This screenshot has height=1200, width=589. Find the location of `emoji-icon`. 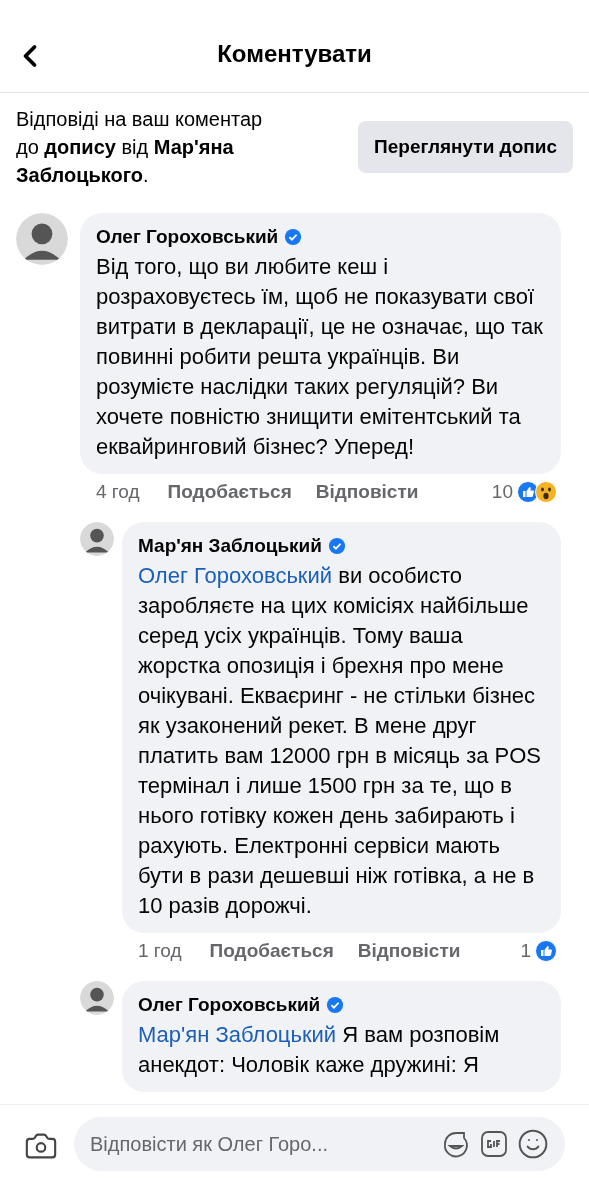

emoji-icon is located at coordinates (533, 1144).